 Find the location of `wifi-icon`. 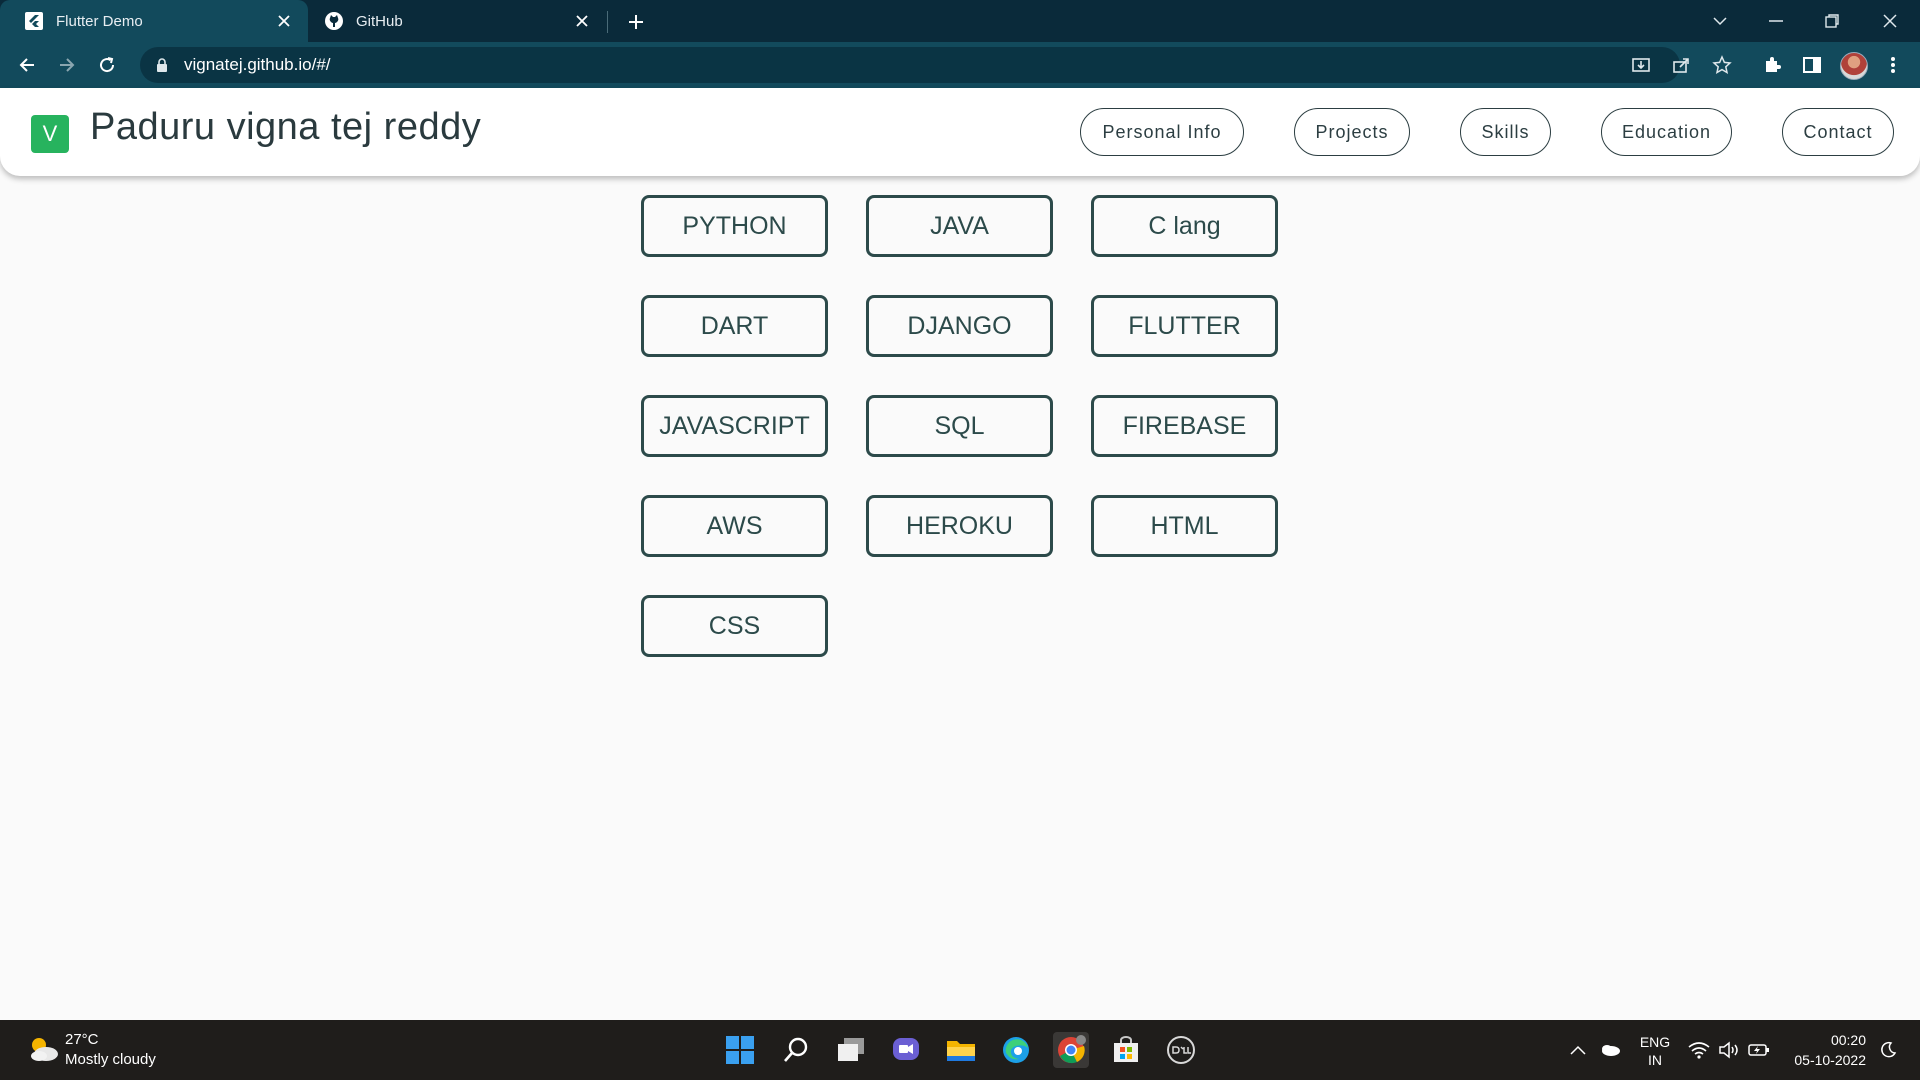

wifi-icon is located at coordinates (1699, 1050).